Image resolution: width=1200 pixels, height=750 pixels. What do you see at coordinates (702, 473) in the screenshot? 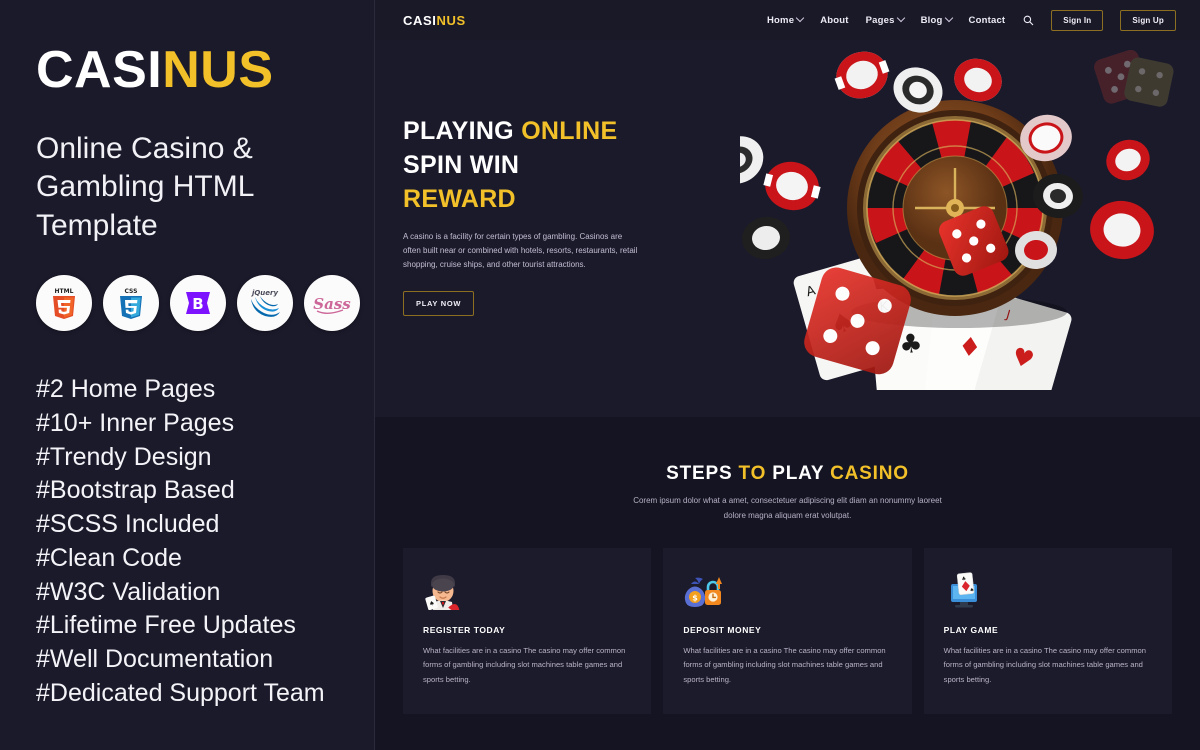
I see `steps-heading-part1: STEPS` at bounding box center [702, 473].